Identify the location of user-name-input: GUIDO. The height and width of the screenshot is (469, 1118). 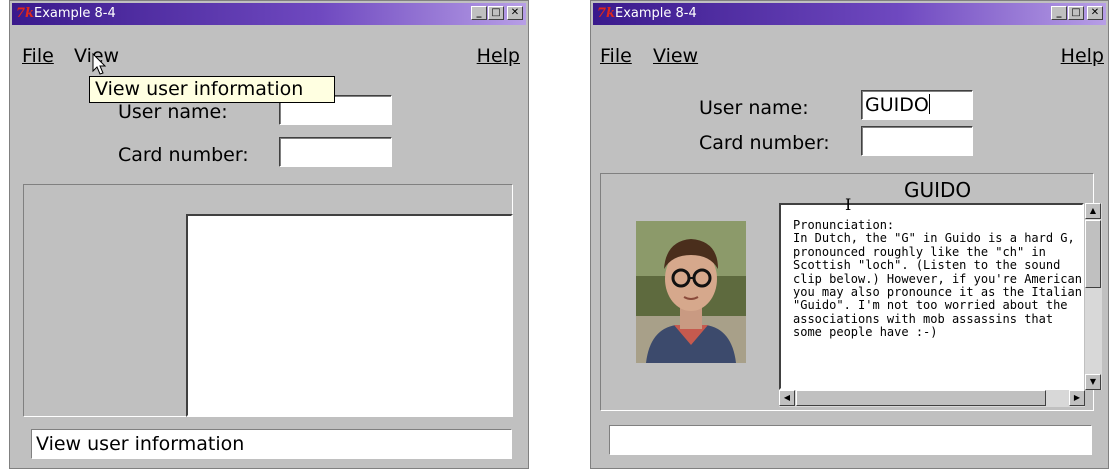
(917, 105).